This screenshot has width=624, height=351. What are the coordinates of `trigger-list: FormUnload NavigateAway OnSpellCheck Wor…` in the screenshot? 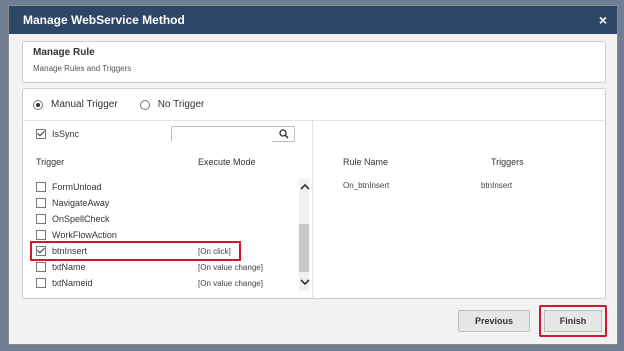 It's located at (164, 235).